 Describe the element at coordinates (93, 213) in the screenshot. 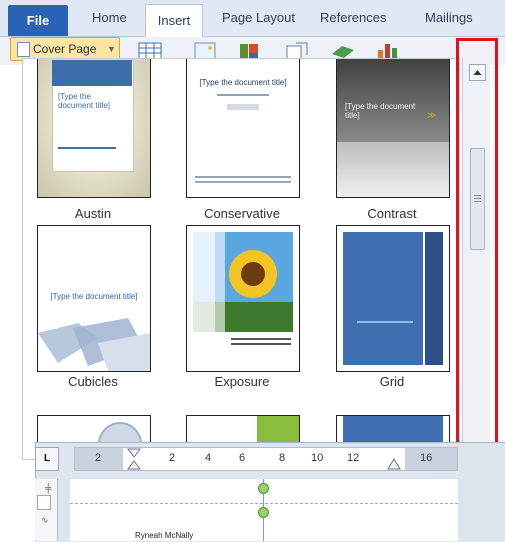

I see `caption-austin: Austin` at that location.